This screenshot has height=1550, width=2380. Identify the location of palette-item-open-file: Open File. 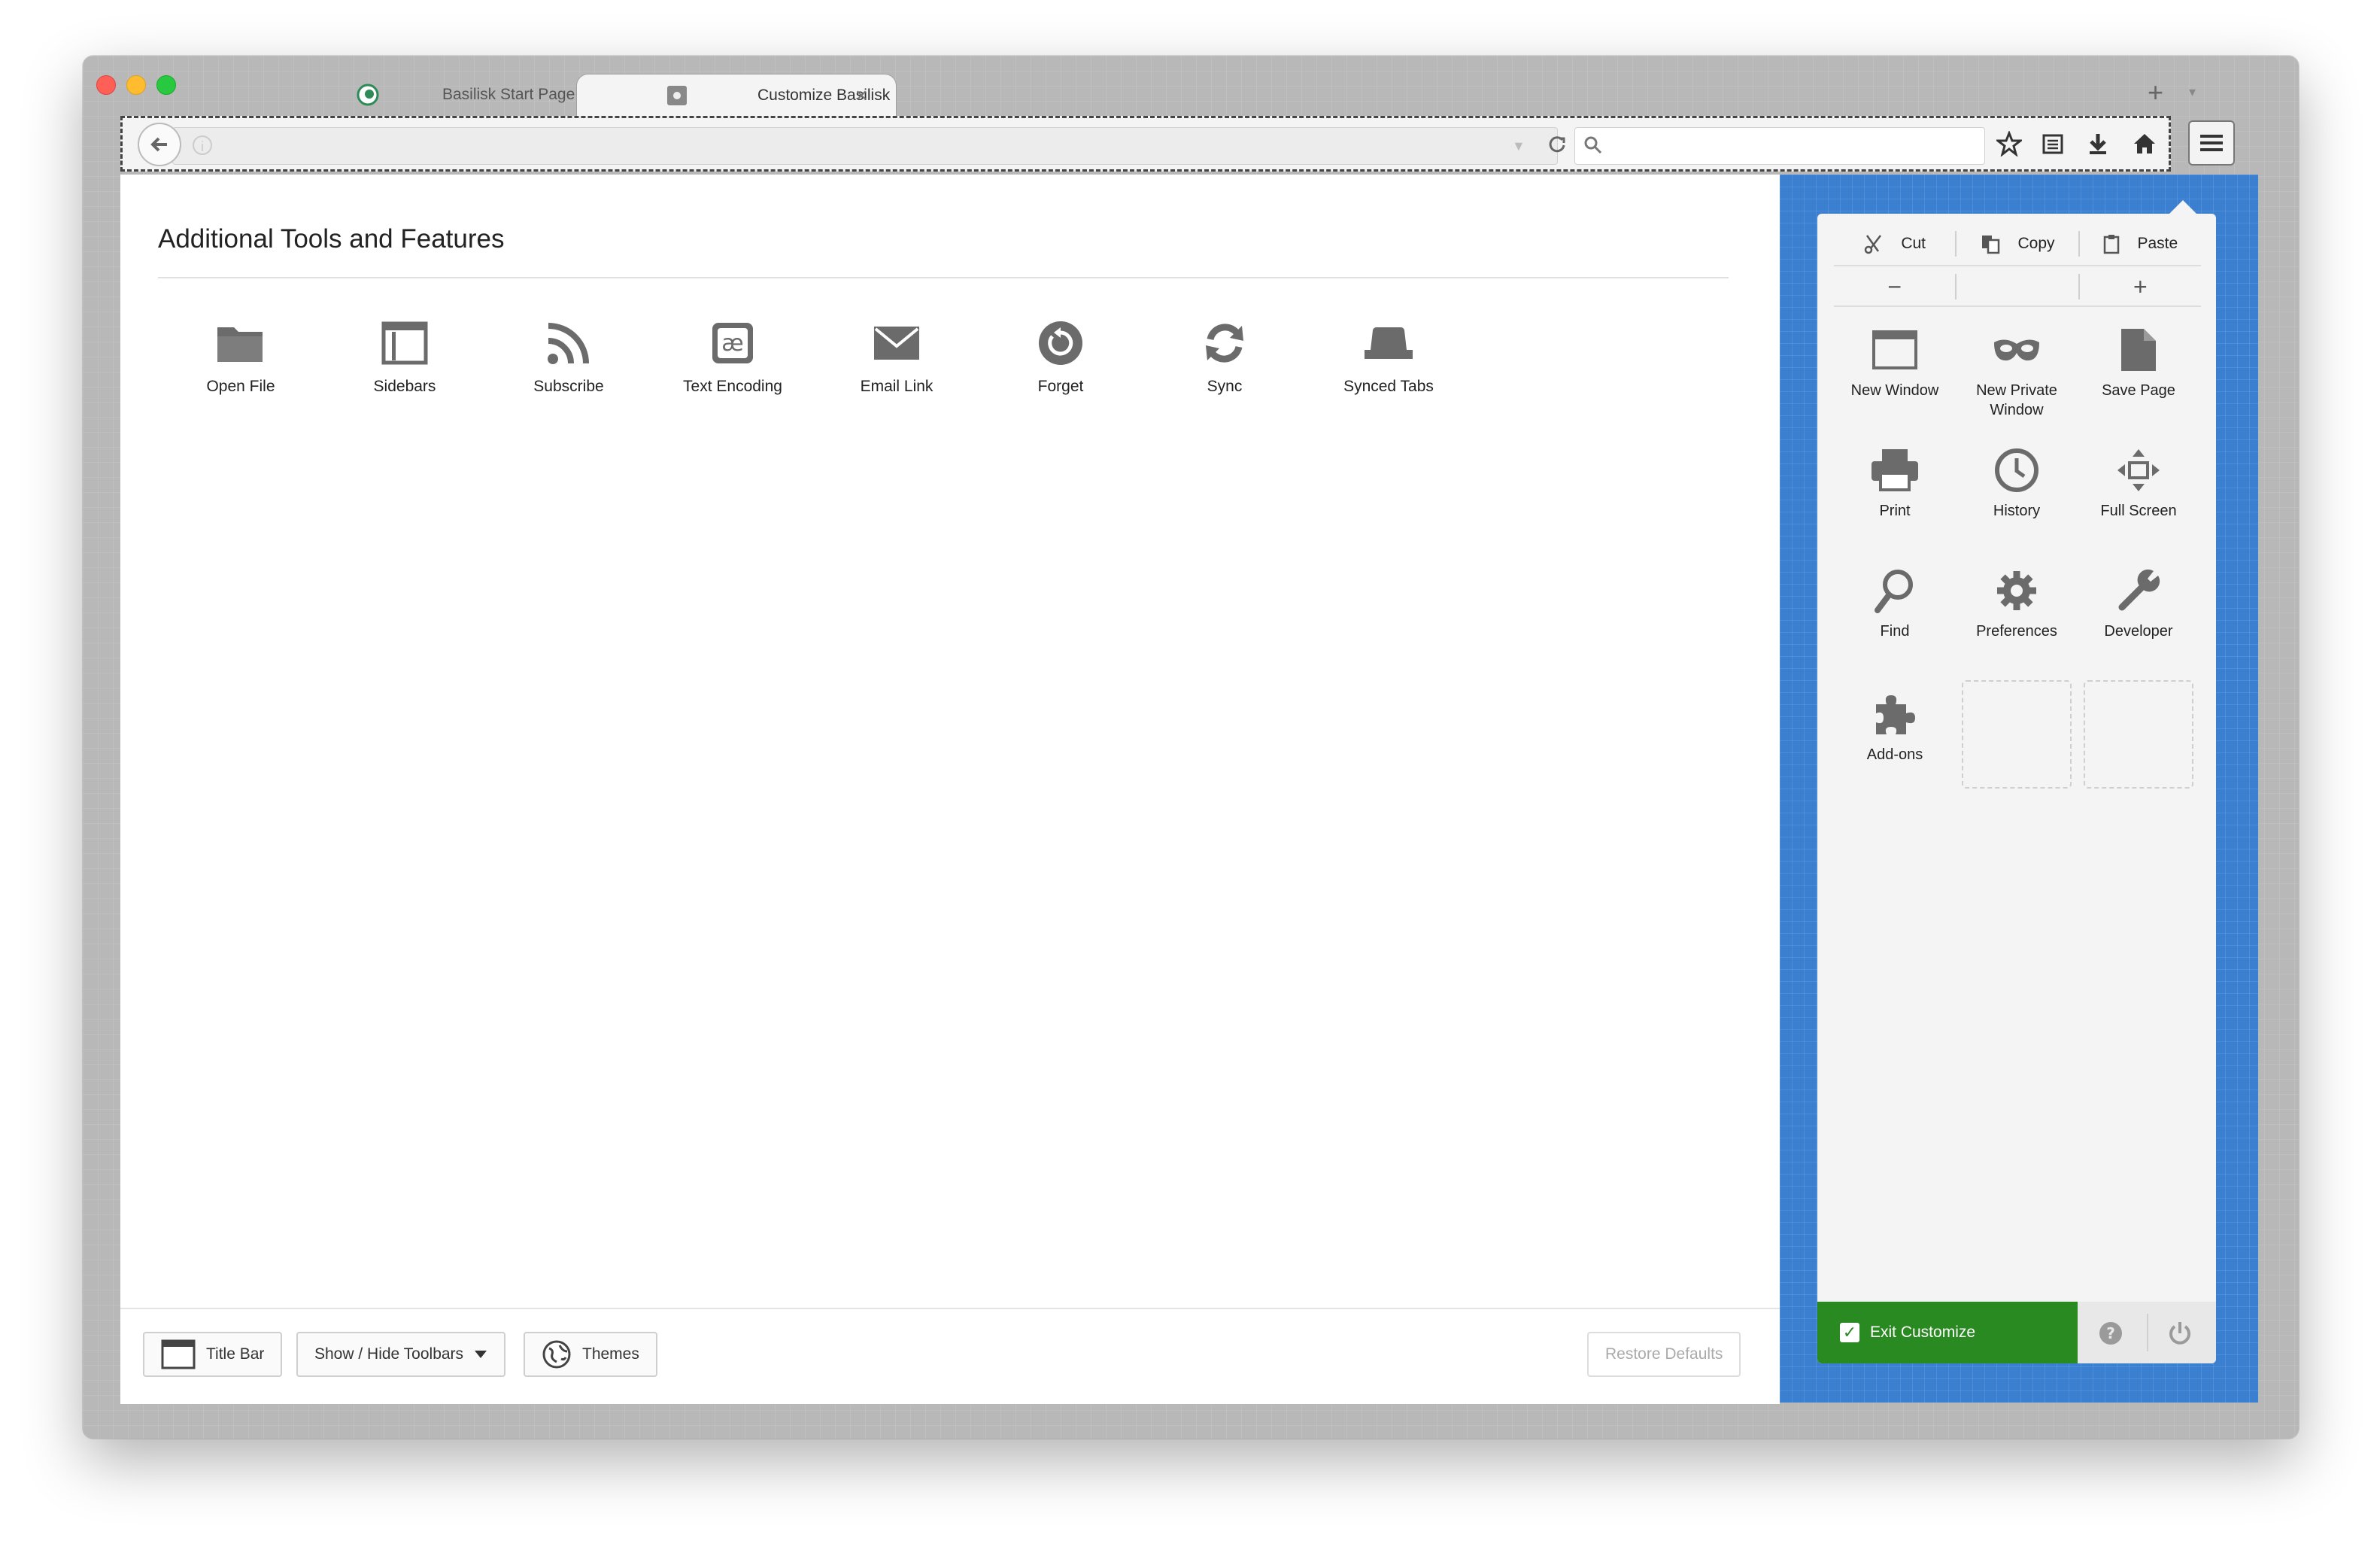
(240, 355).